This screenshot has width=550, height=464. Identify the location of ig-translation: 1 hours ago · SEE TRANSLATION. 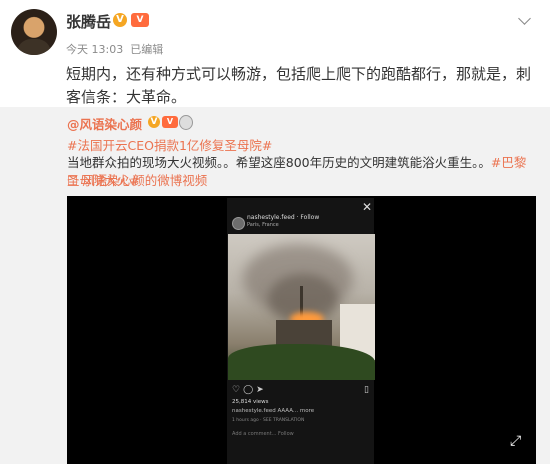
(268, 420).